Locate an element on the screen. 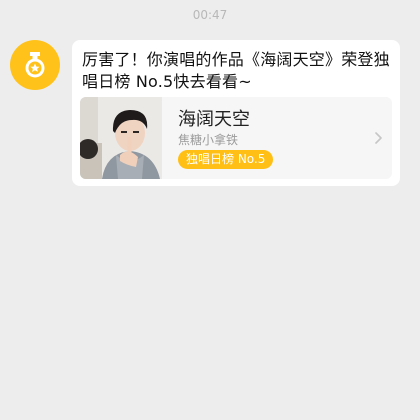 The height and width of the screenshot is (420, 420). medal-icon is located at coordinates (35, 65).